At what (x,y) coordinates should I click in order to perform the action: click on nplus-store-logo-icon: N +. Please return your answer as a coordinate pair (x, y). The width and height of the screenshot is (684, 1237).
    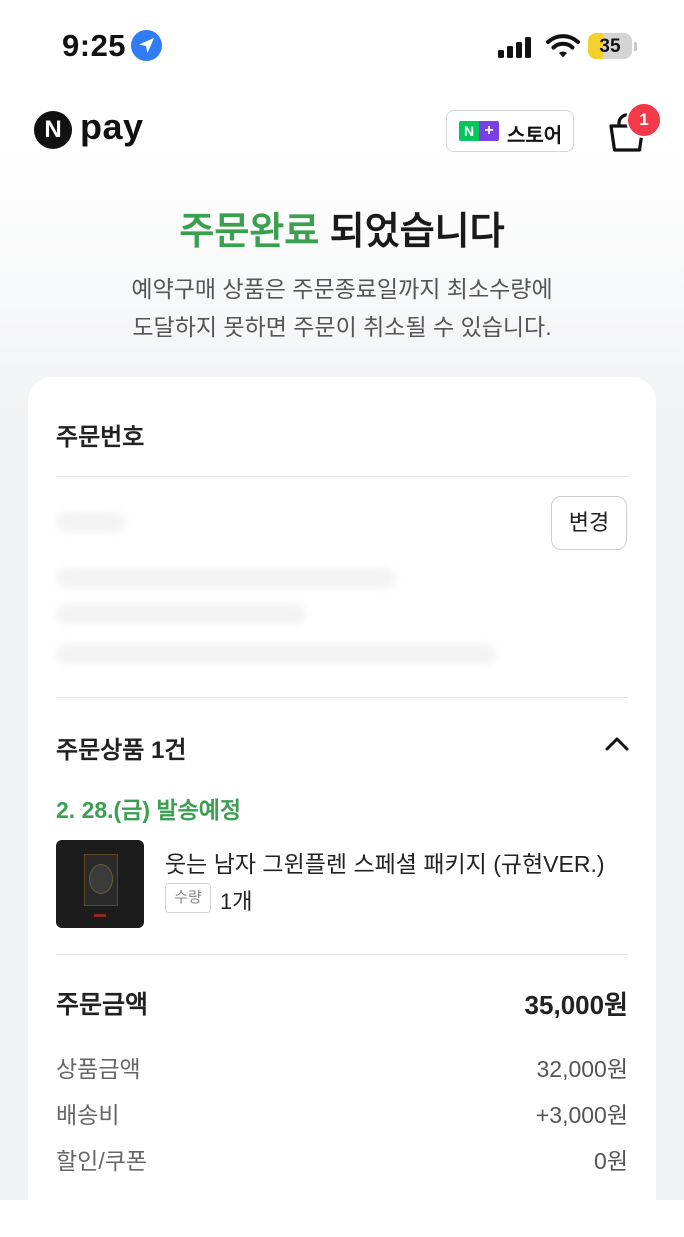
    Looking at the image, I should click on (479, 131).